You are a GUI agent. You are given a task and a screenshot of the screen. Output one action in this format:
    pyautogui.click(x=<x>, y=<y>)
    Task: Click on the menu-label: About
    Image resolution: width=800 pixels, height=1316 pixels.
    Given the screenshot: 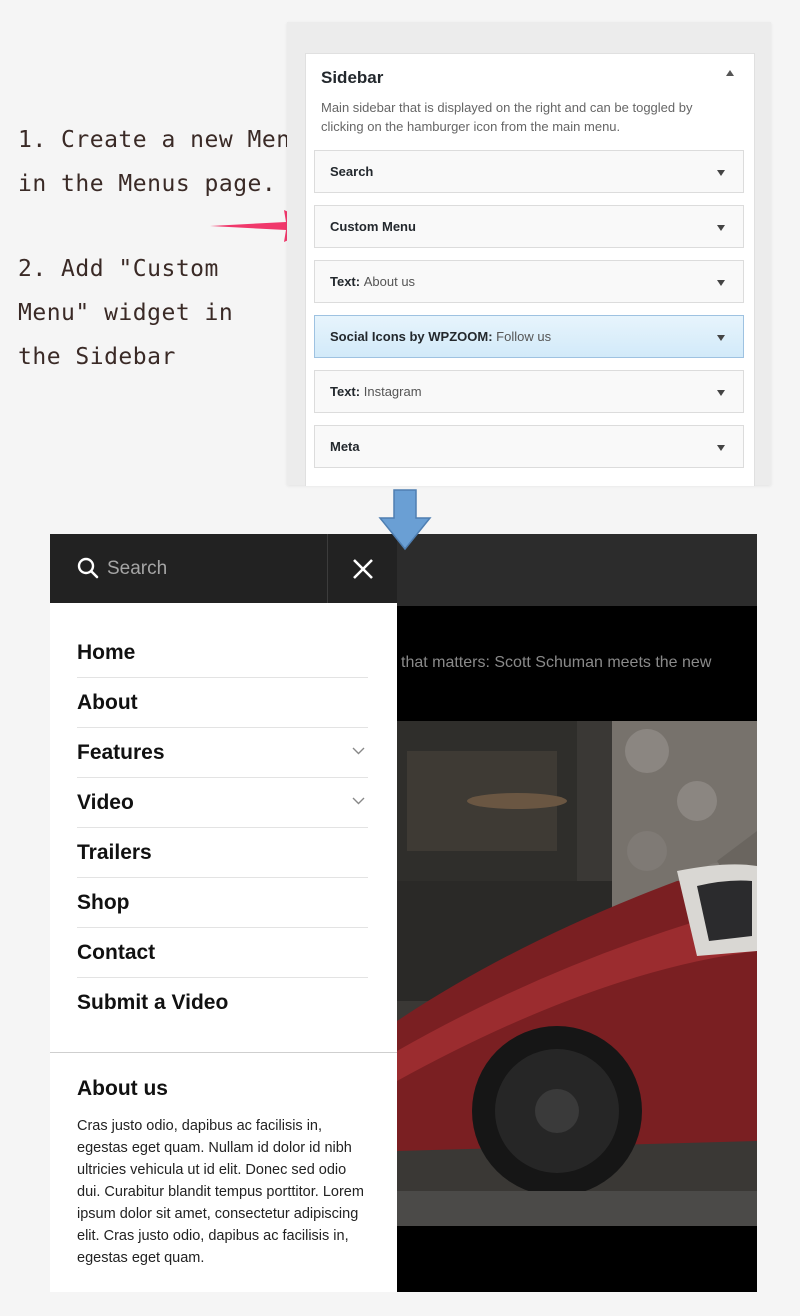 What is the action you would take?
    pyautogui.click(x=107, y=702)
    